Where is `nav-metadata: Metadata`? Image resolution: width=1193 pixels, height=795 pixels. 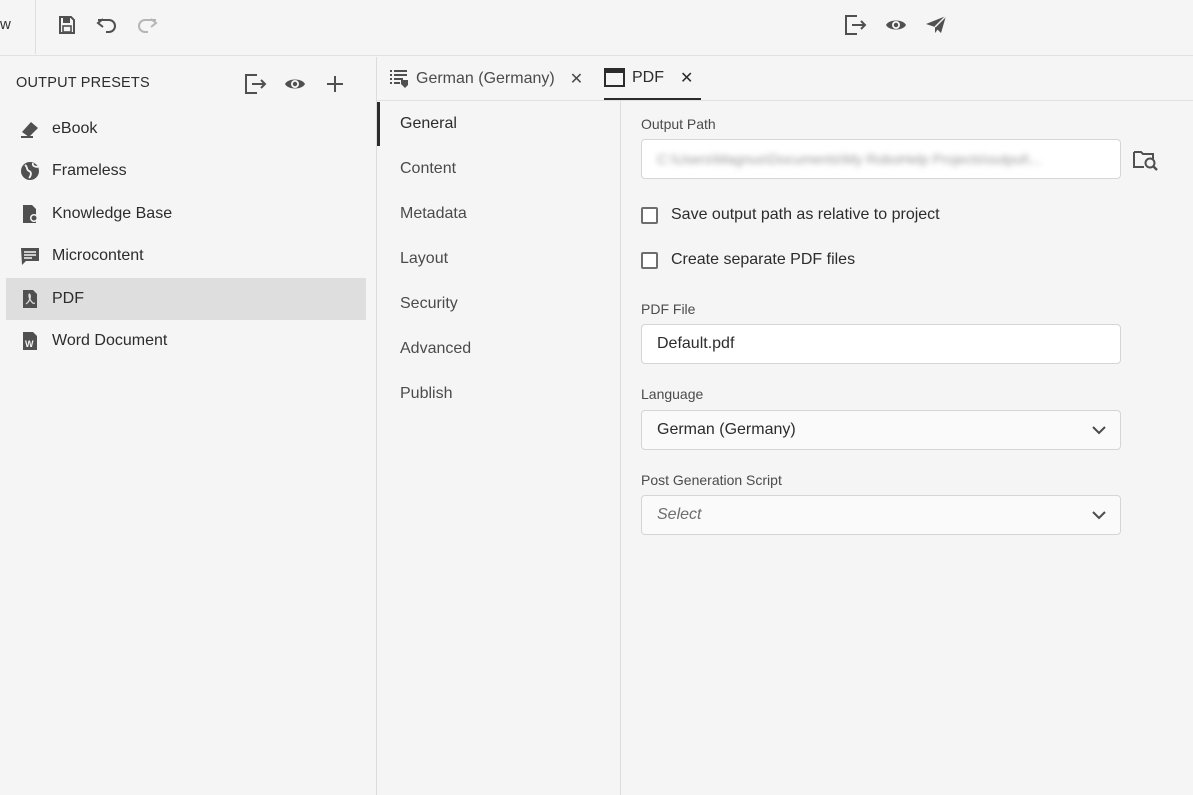
nav-metadata: Metadata is located at coordinates (498, 214).